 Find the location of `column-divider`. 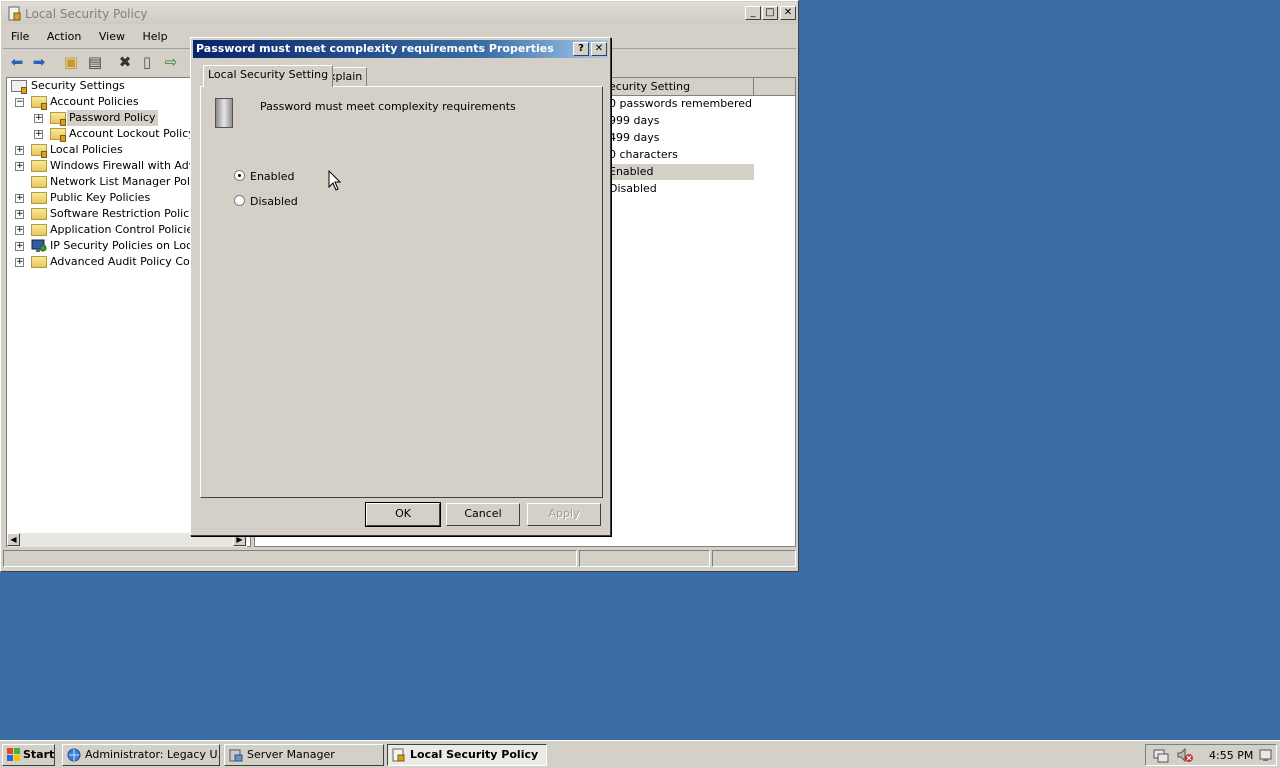

column-divider is located at coordinates (753, 86).